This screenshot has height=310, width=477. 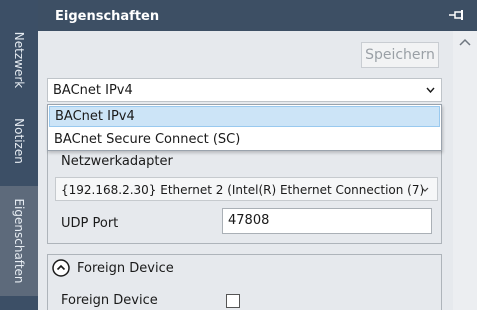 I want to click on network-adapter-label: Netzwerkadapter, so click(x=117, y=161).